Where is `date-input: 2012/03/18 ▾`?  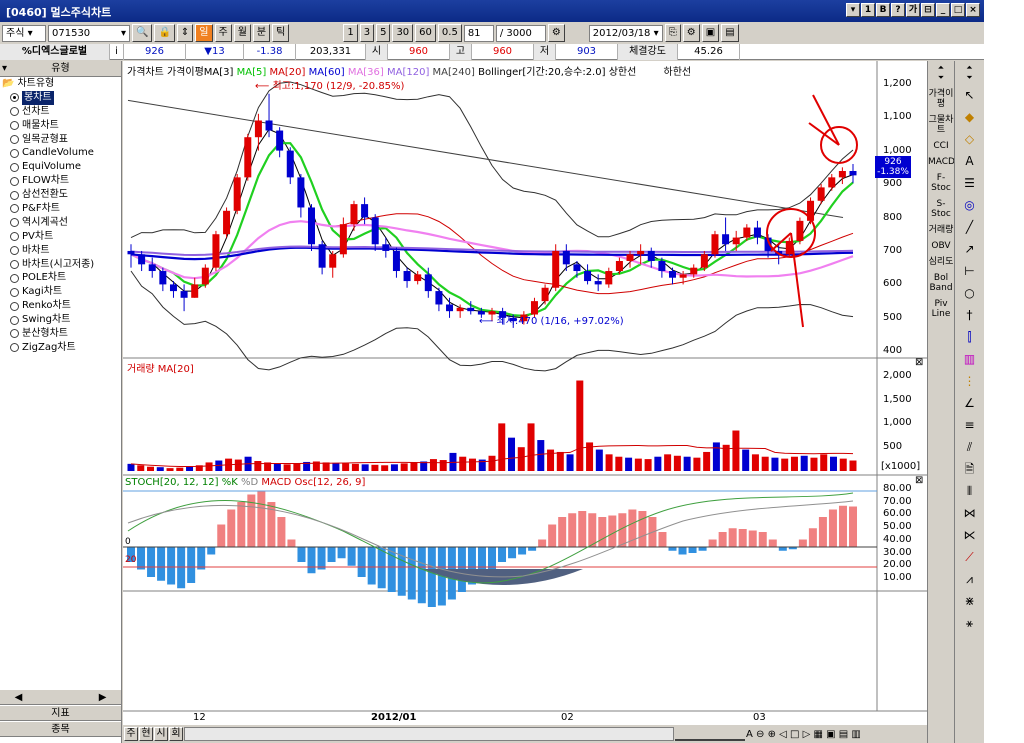
date-input: 2012/03/18 ▾ is located at coordinates (625, 33).